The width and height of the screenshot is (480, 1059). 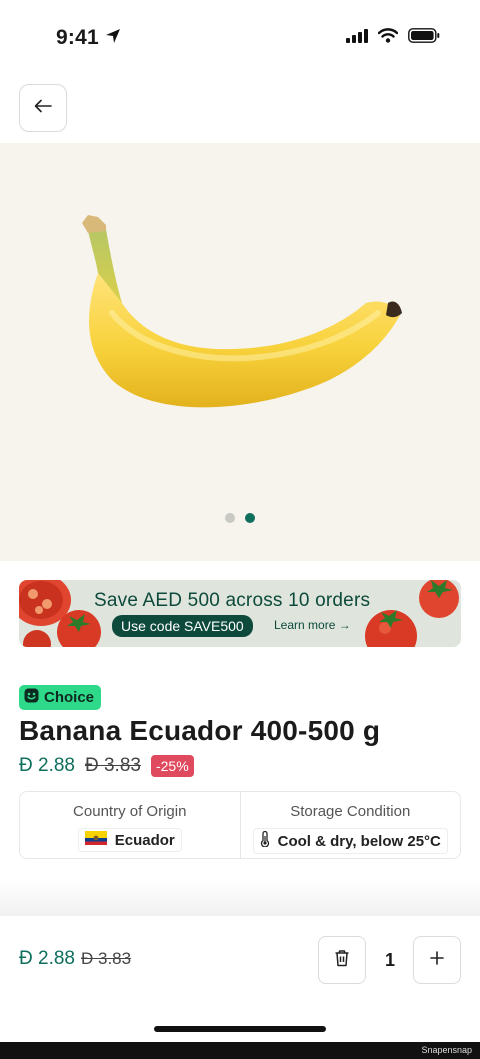 I want to click on clock: 9:41, so click(x=77, y=37).